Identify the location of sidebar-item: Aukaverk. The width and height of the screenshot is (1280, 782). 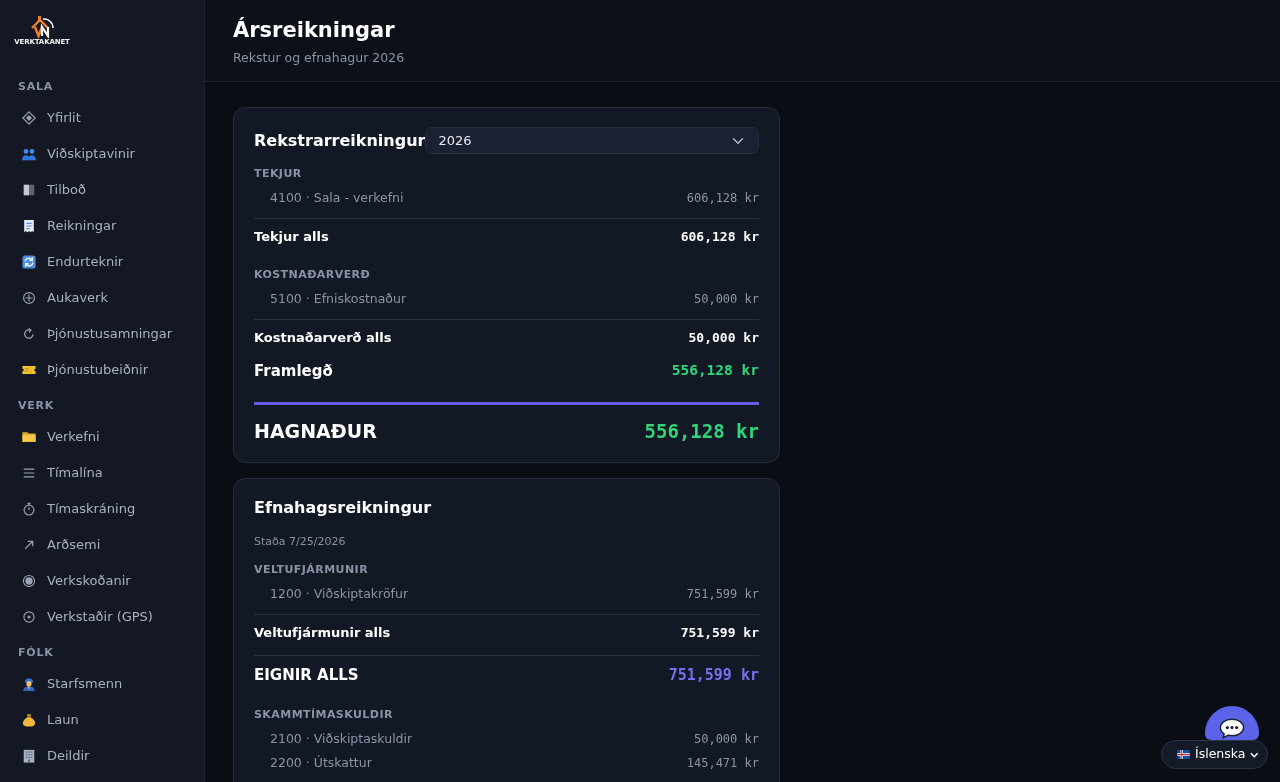
(106, 298).